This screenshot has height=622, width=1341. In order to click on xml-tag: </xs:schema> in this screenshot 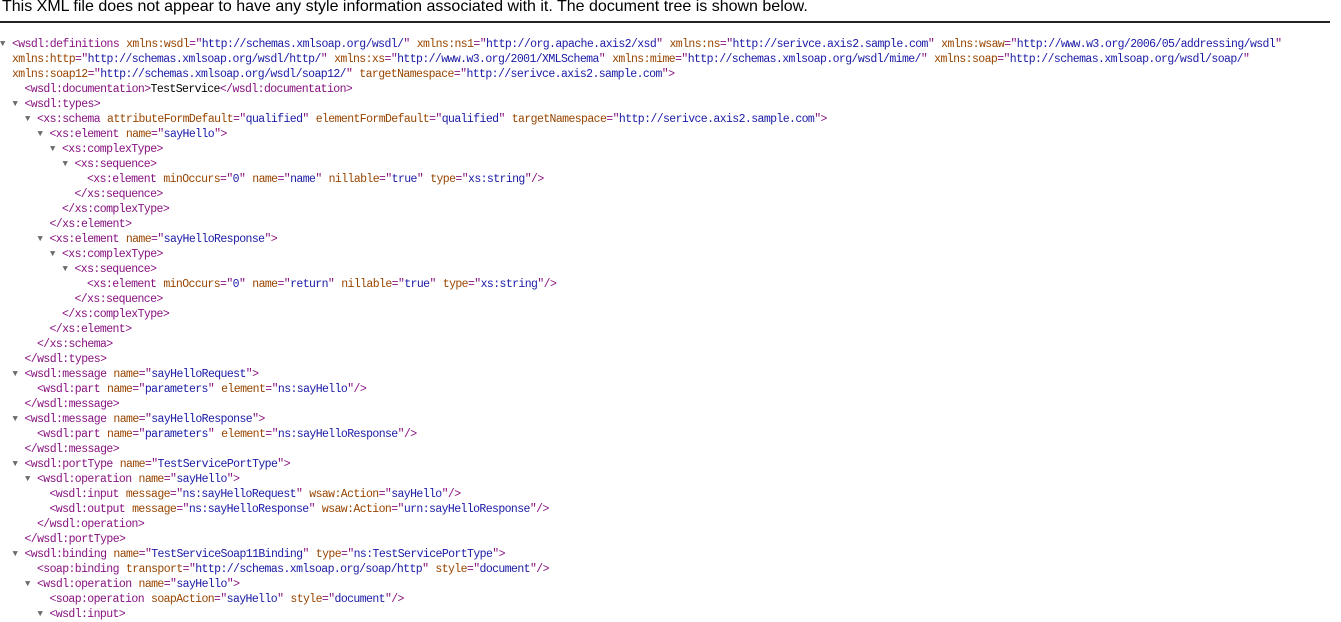, I will do `click(75, 344)`.